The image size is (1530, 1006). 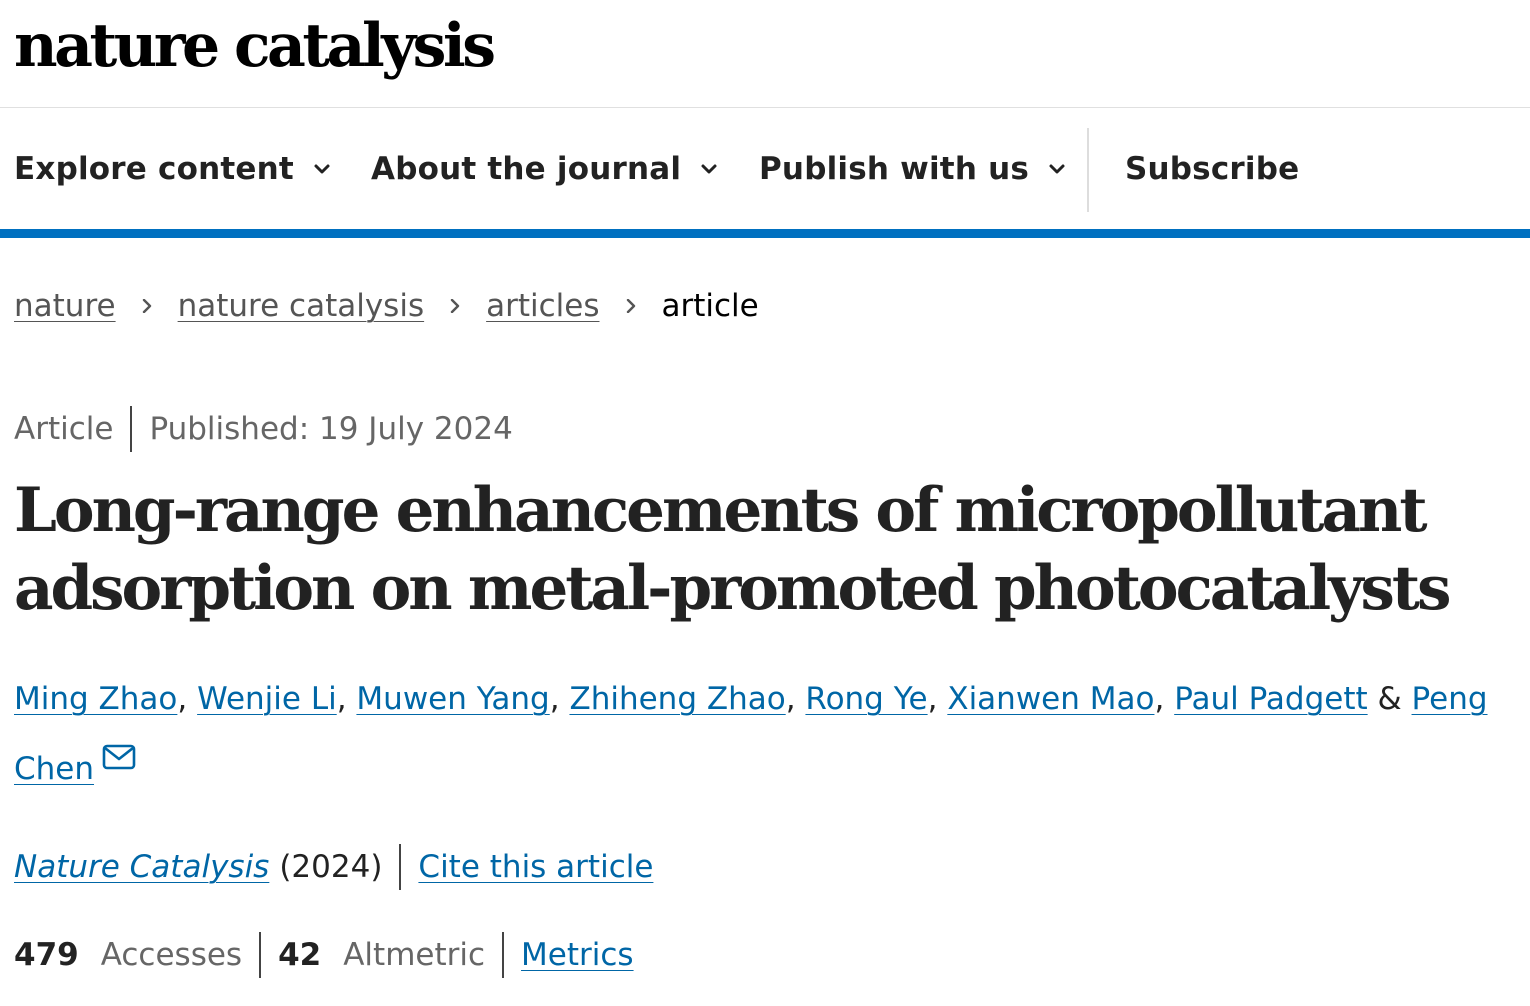 I want to click on author-link: Ming Zhao, so click(x=95, y=699).